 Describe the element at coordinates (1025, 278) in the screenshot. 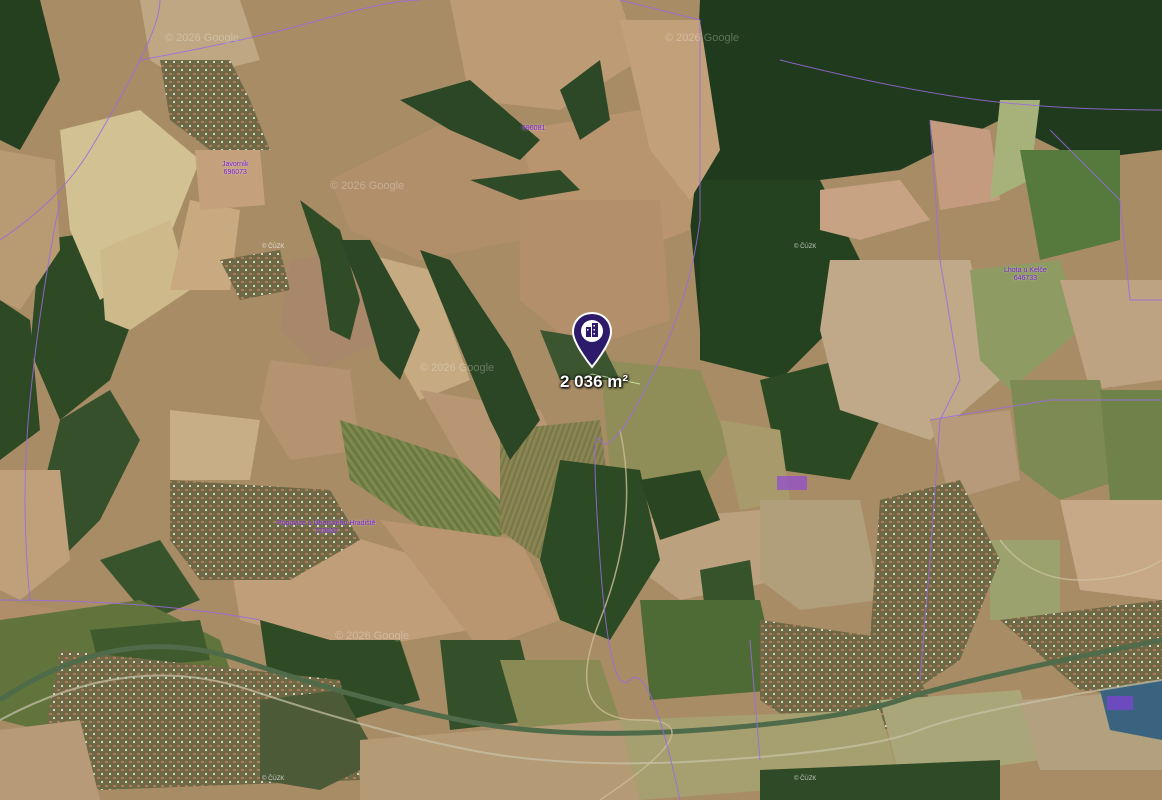

I see `region-code: 646733` at that location.